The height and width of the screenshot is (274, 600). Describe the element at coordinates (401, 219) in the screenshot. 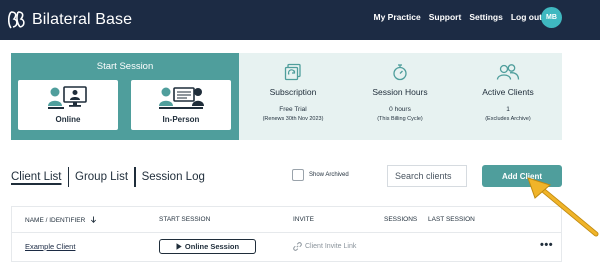

I see `header-sessions: SESSIONS` at that location.